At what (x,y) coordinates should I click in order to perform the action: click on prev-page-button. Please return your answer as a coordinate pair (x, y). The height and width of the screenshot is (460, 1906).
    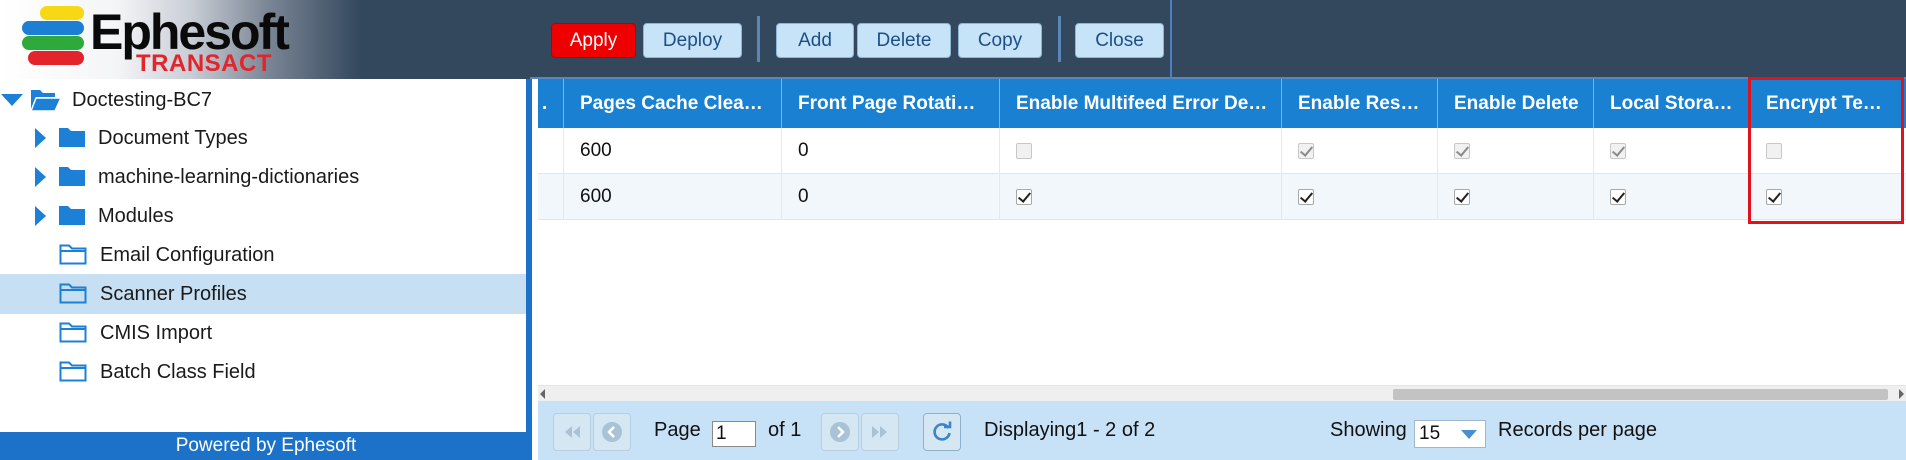
    Looking at the image, I should click on (612, 432).